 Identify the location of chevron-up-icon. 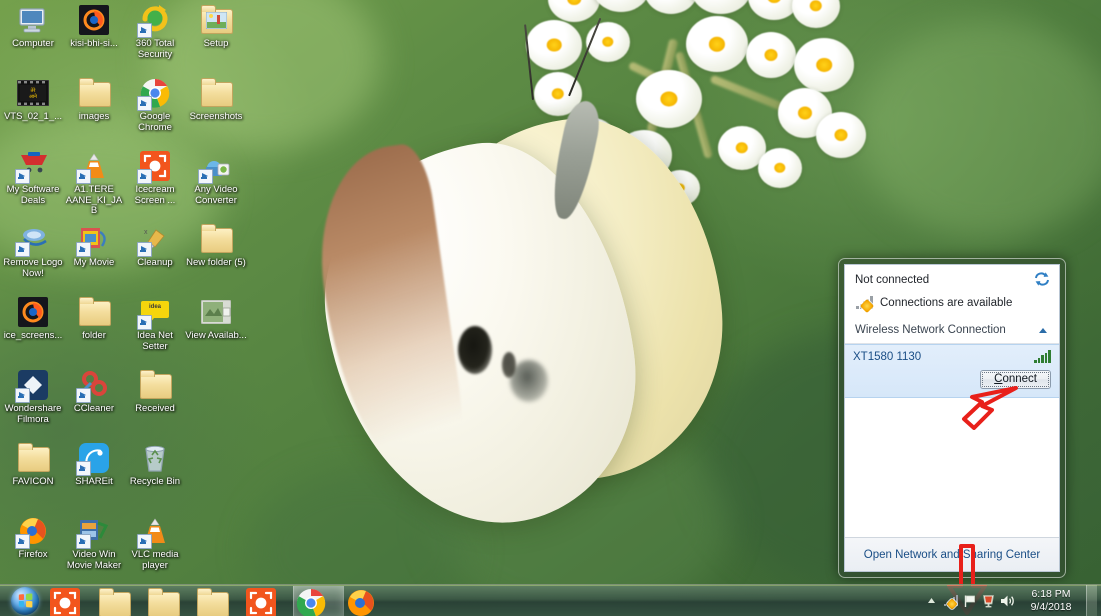
(1043, 330).